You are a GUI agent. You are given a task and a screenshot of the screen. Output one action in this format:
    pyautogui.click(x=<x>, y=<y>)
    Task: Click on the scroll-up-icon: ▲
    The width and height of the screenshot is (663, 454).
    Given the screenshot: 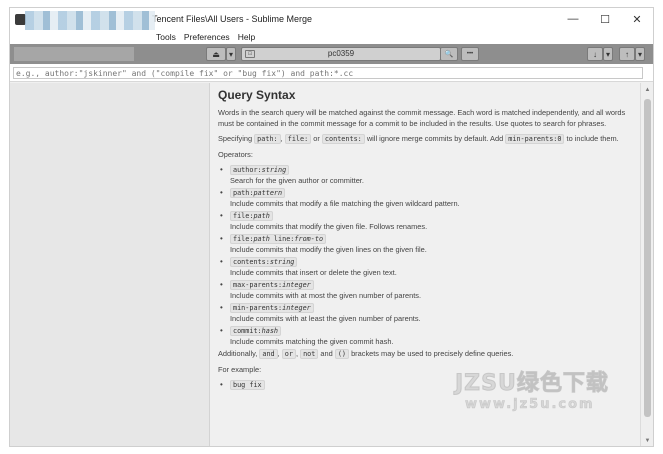 What is the action you would take?
    pyautogui.click(x=647, y=90)
    